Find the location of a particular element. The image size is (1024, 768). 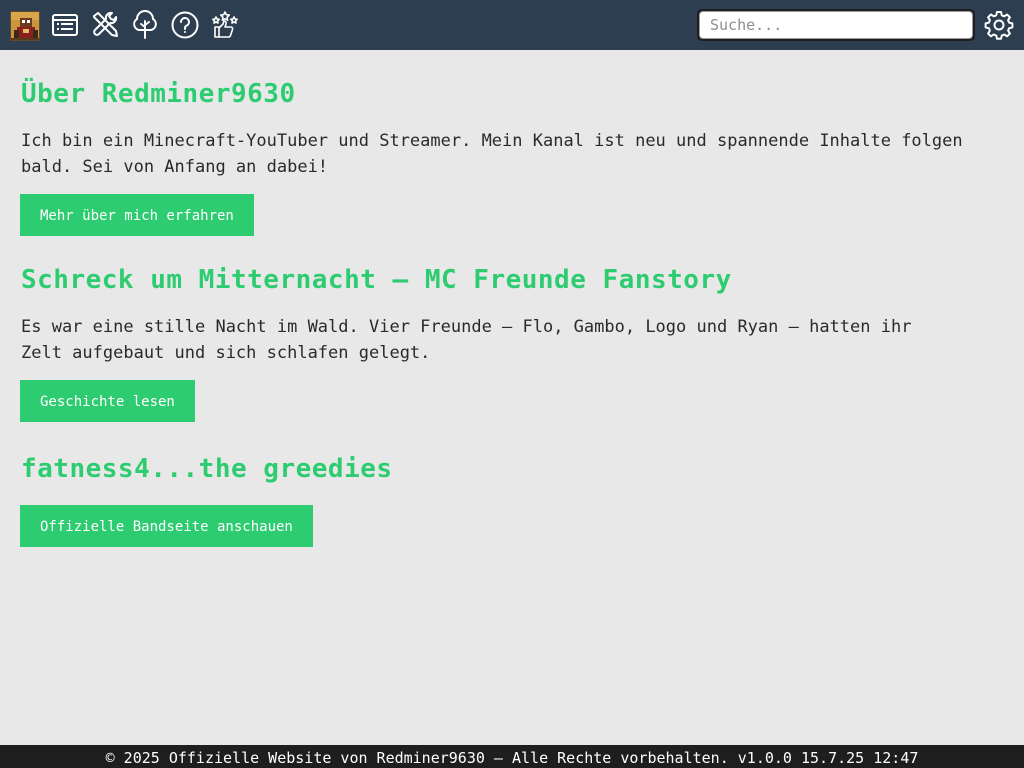

avatar is located at coordinates (25, 26).